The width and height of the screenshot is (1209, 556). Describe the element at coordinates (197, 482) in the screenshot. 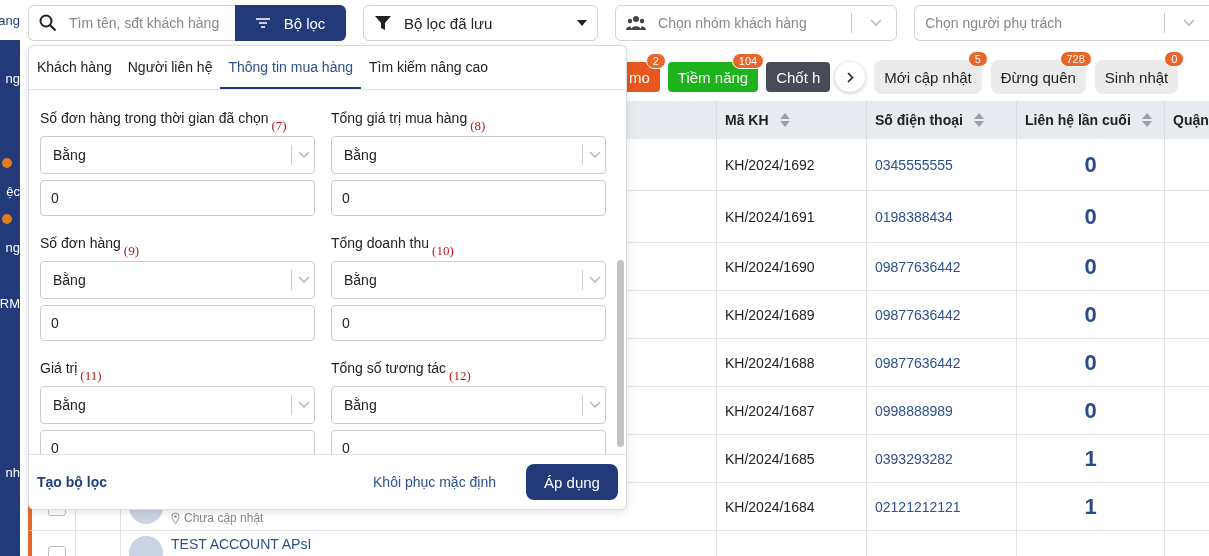

I see `create-filter-link: Tạo bộ lọc` at that location.